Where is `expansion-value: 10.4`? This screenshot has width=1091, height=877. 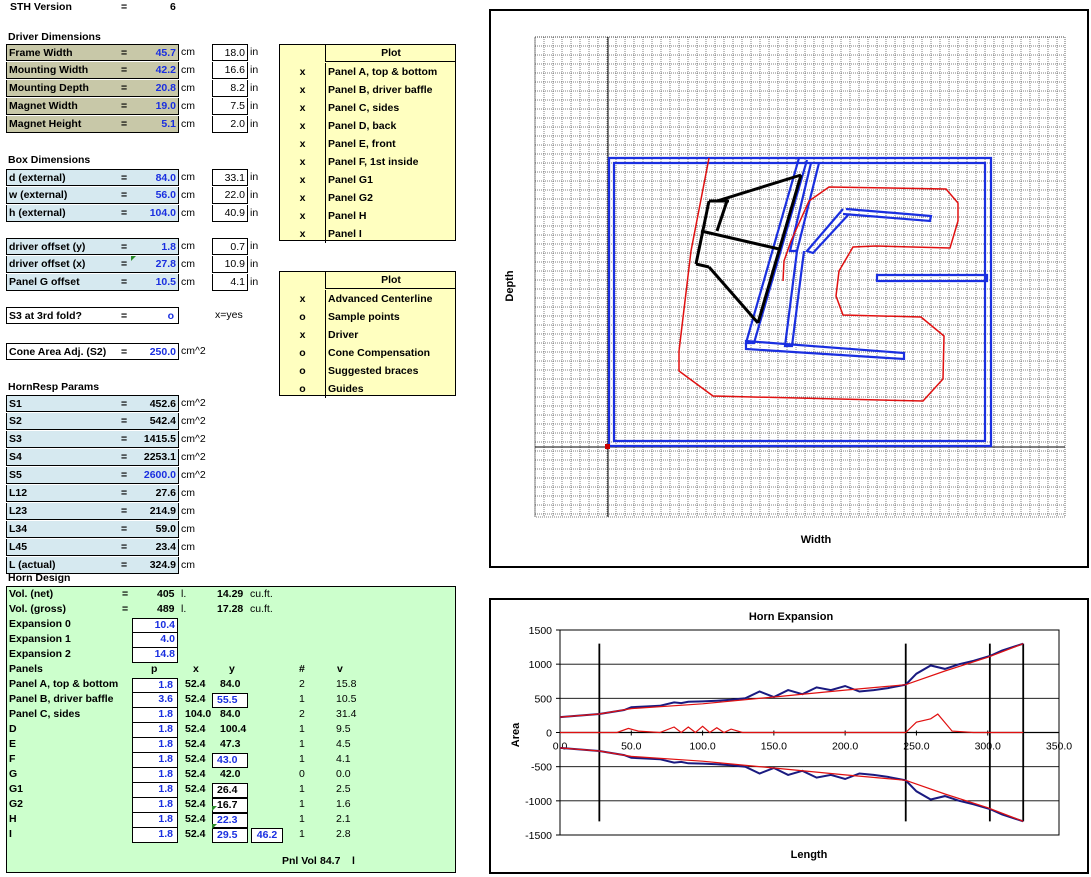
expansion-value: 10.4 is located at coordinates (155, 625).